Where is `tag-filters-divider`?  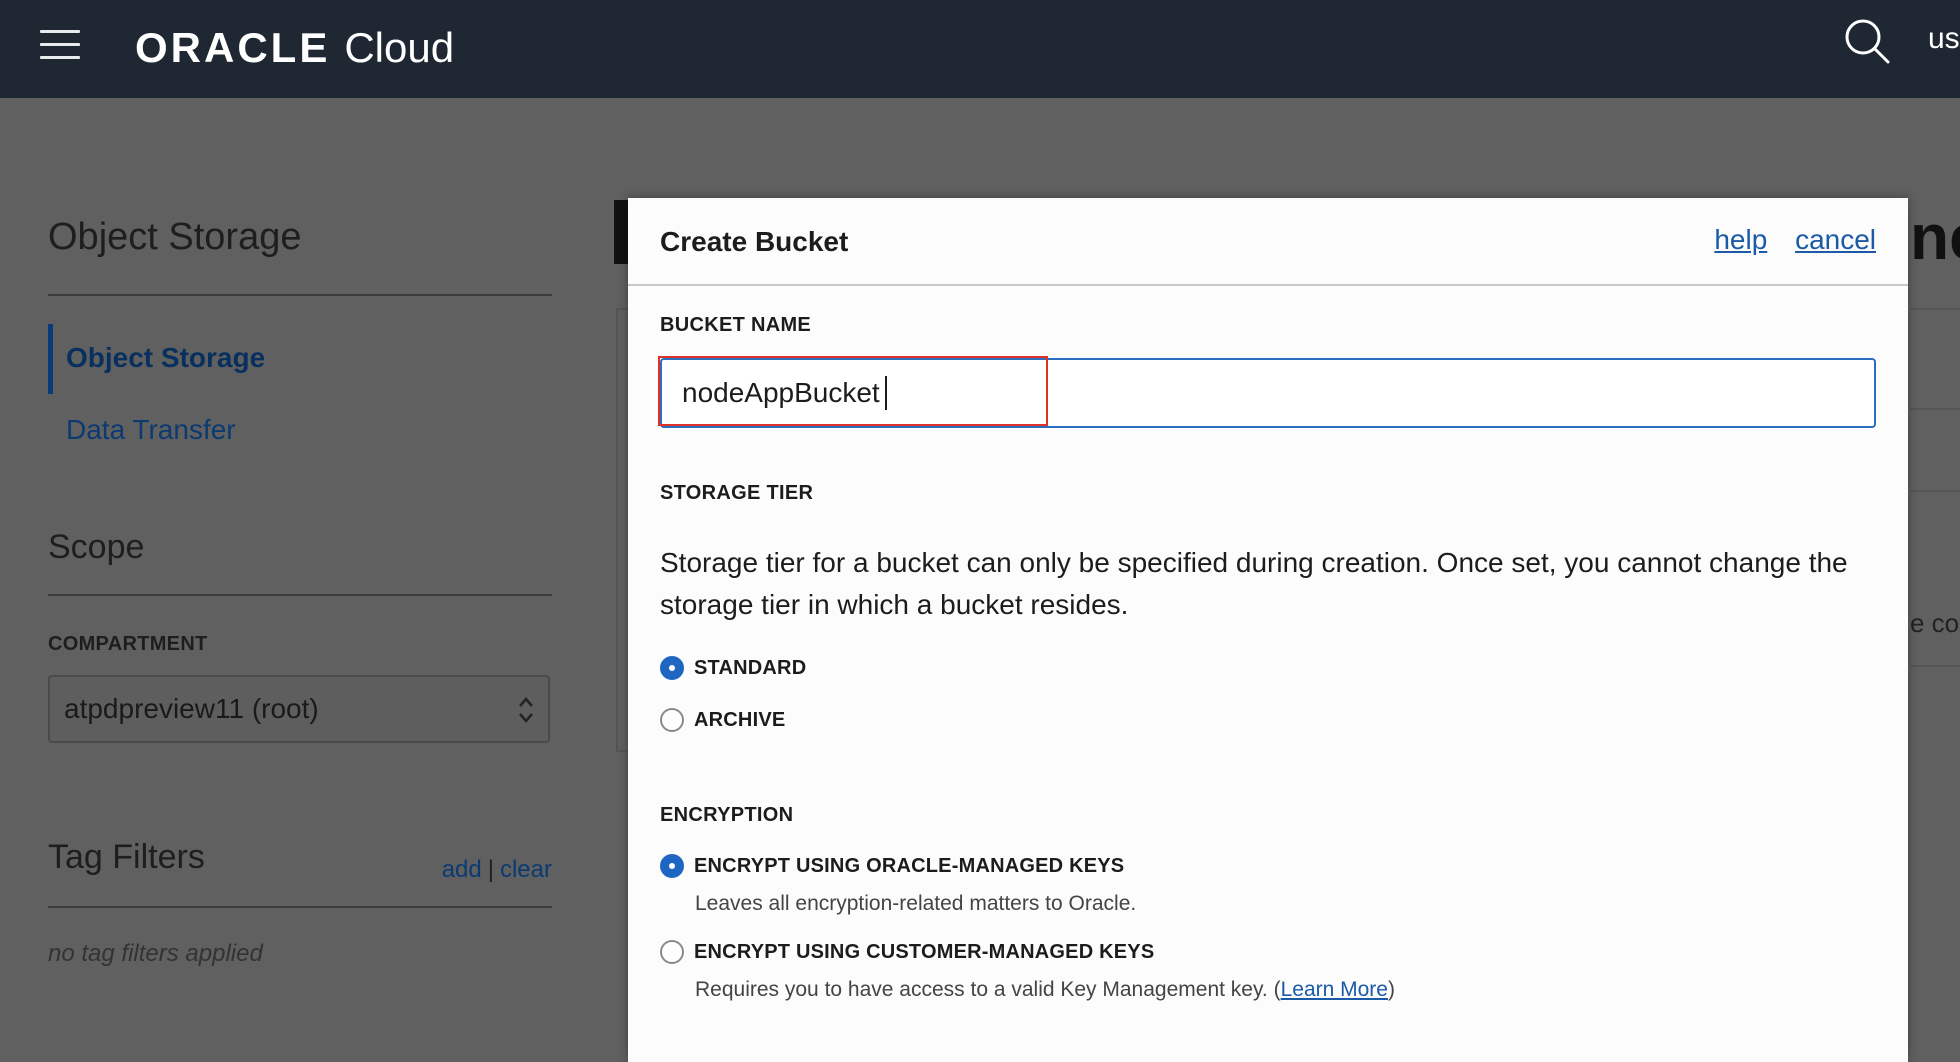
tag-filters-divider is located at coordinates (300, 907).